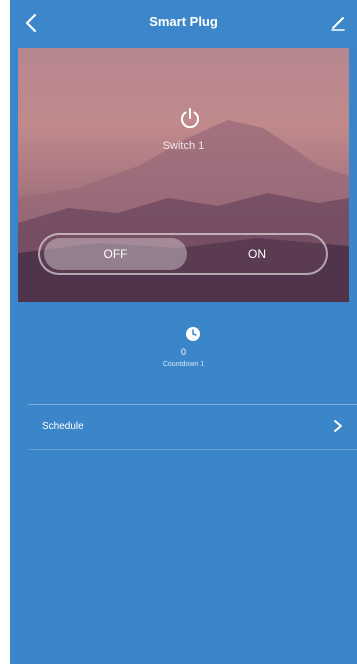 The width and height of the screenshot is (357, 664). Describe the element at coordinates (192, 449) in the screenshot. I see `divider` at that location.